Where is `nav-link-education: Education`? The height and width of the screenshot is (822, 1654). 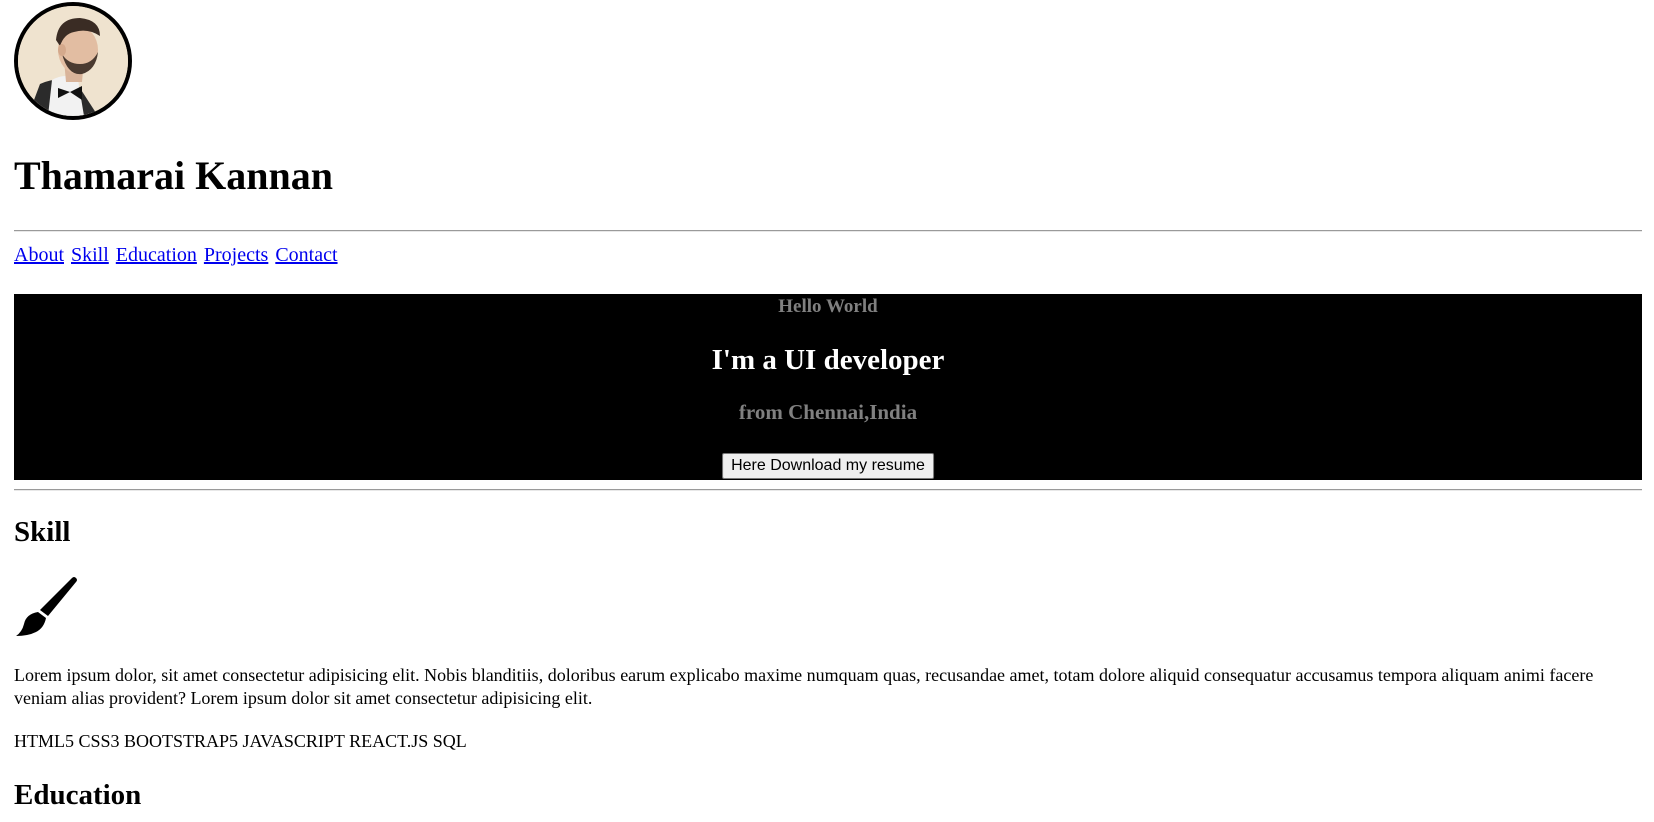
nav-link-education: Education is located at coordinates (156, 255).